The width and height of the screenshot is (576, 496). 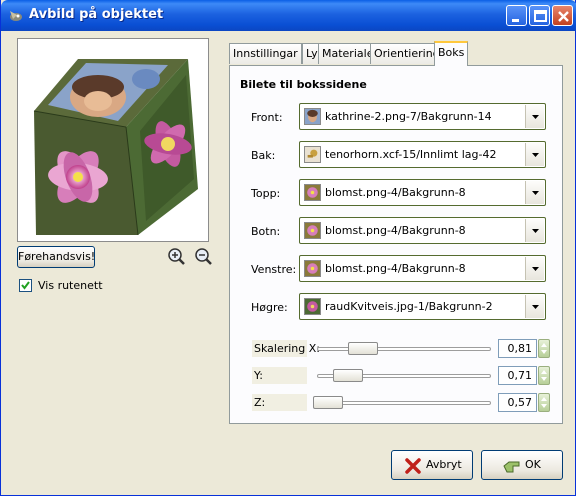 I want to click on show-grid-label: Vis rutenett, so click(x=70, y=285).